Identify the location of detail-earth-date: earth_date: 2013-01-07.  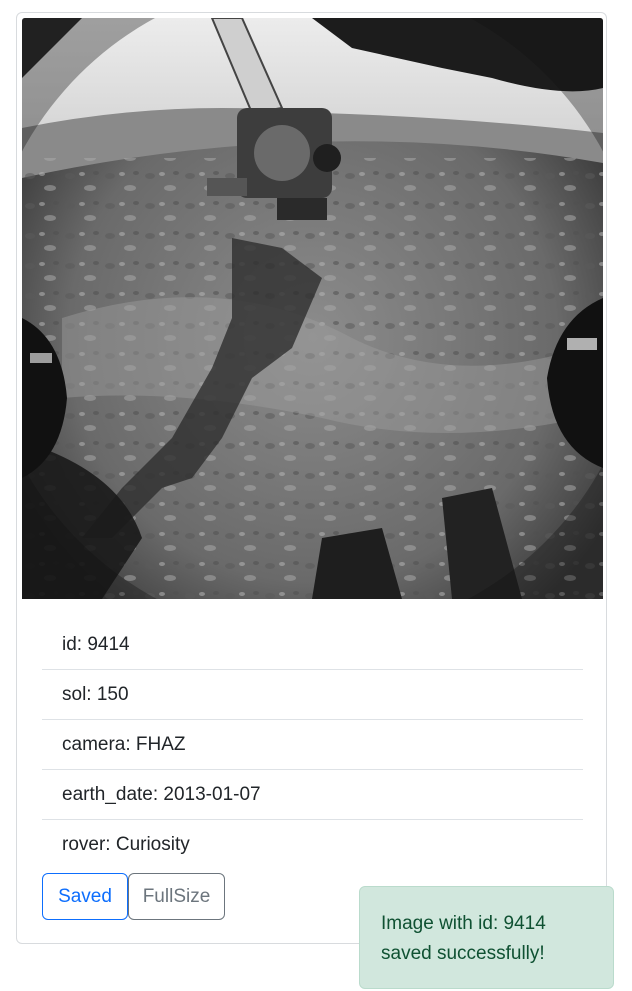
(312, 795).